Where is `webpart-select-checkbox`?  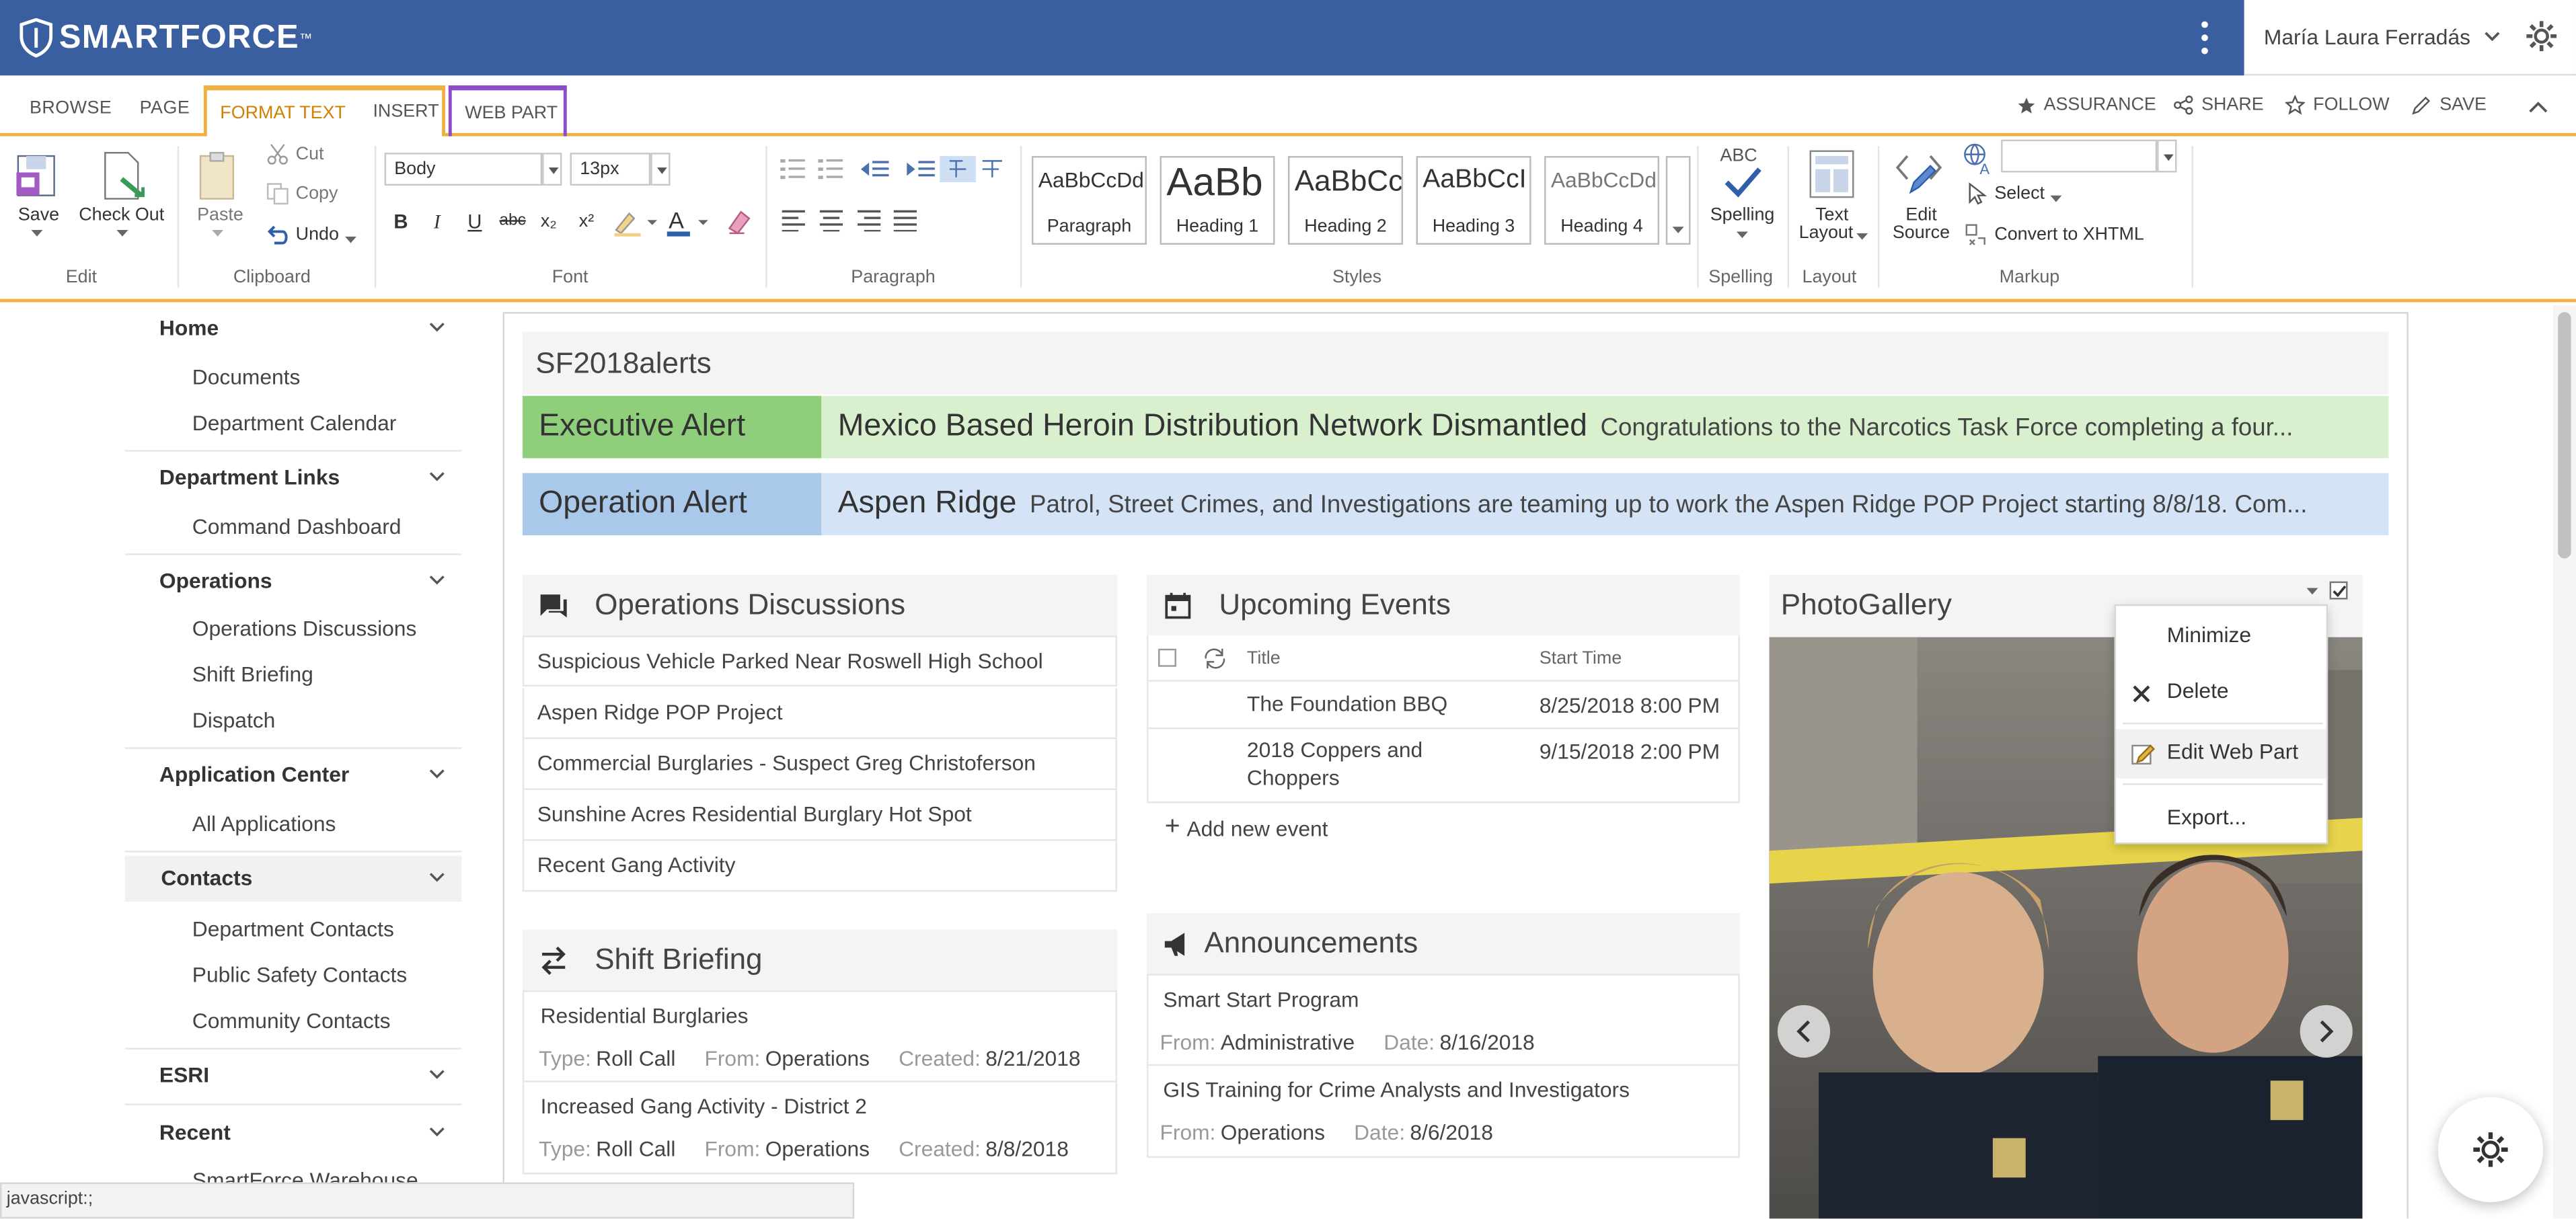 webpart-select-checkbox is located at coordinates (2338, 590).